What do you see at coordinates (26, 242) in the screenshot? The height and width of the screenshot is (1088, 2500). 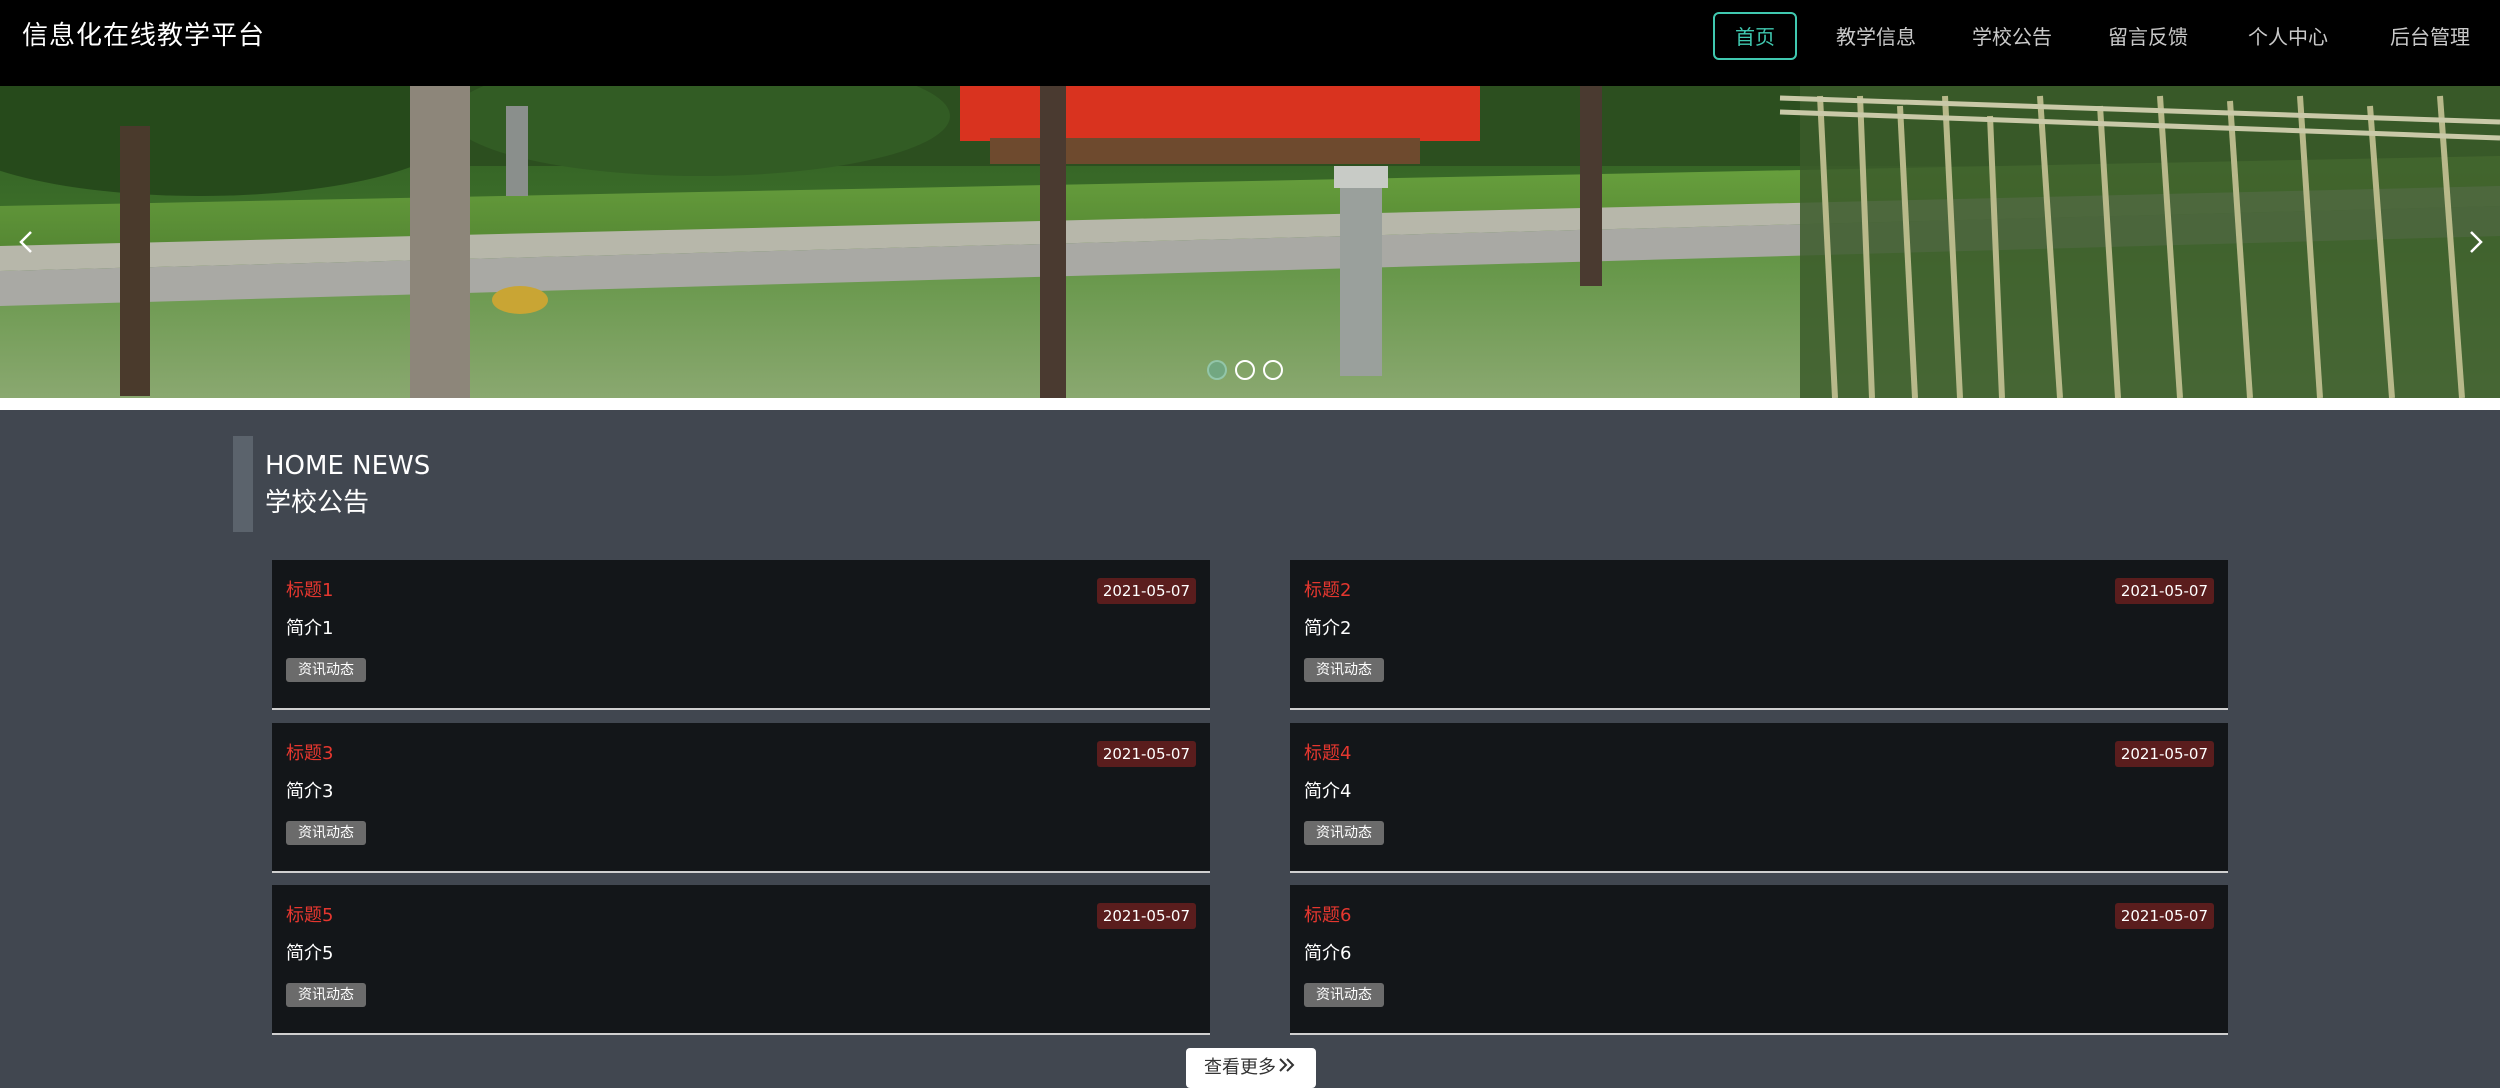 I see `carousel-prev-icon` at bounding box center [26, 242].